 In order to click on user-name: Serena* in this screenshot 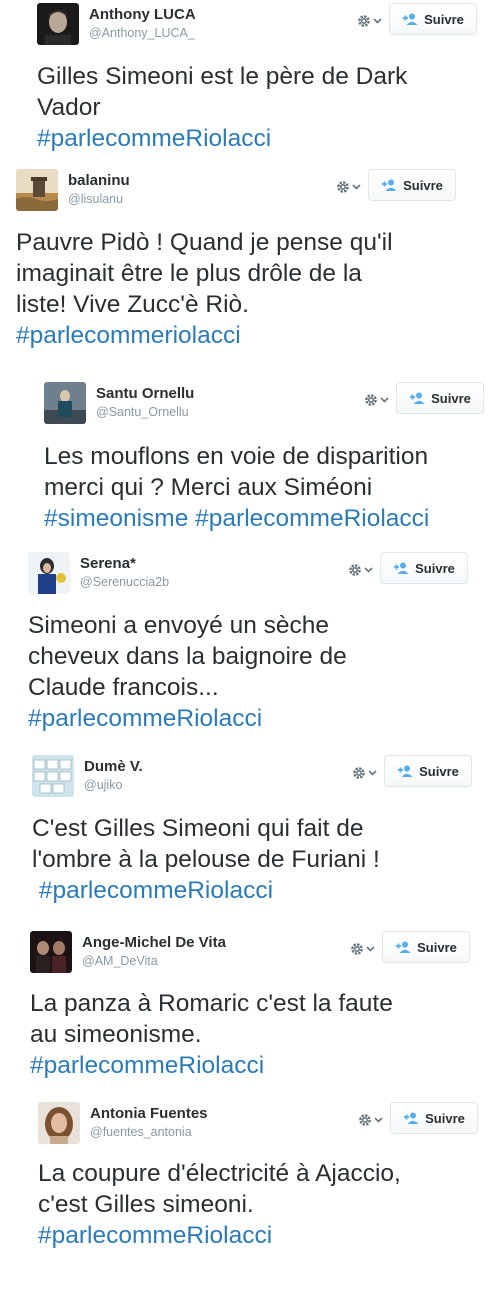, I will do `click(108, 563)`.